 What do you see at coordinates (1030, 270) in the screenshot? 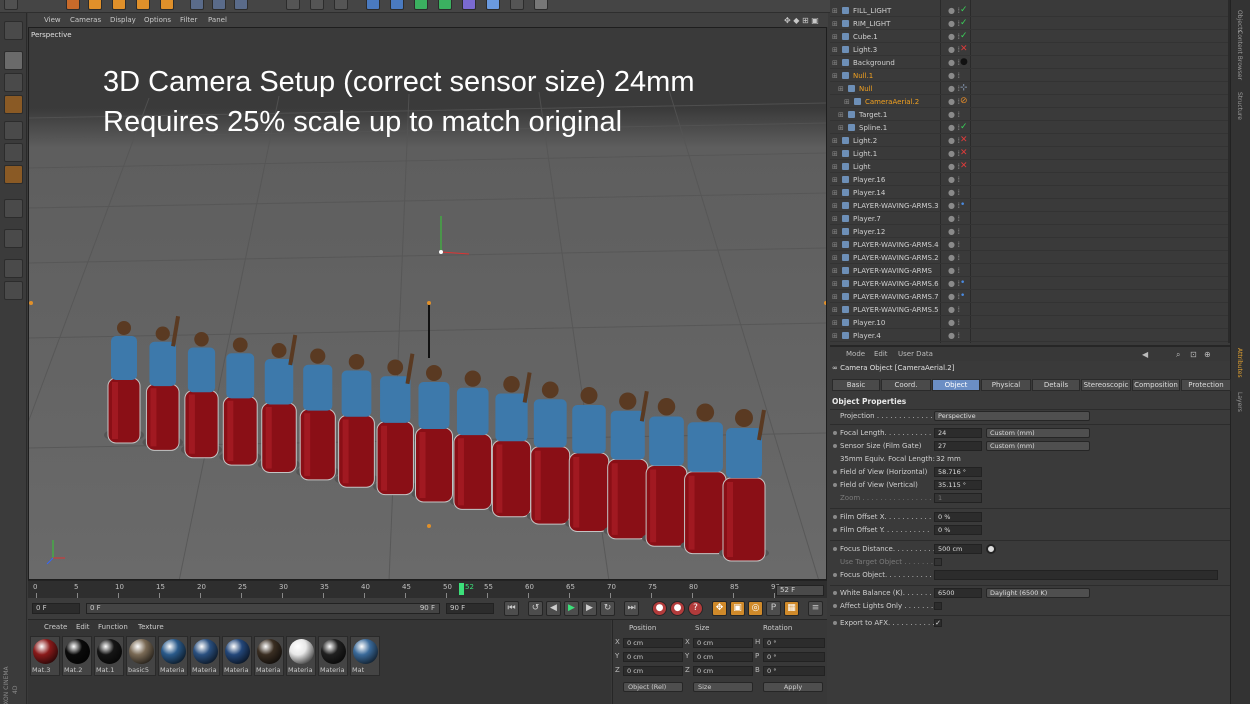
I see `object-row: ⊞ PLAYER-WAVING-ARMS ● ⁞` at bounding box center [1030, 270].